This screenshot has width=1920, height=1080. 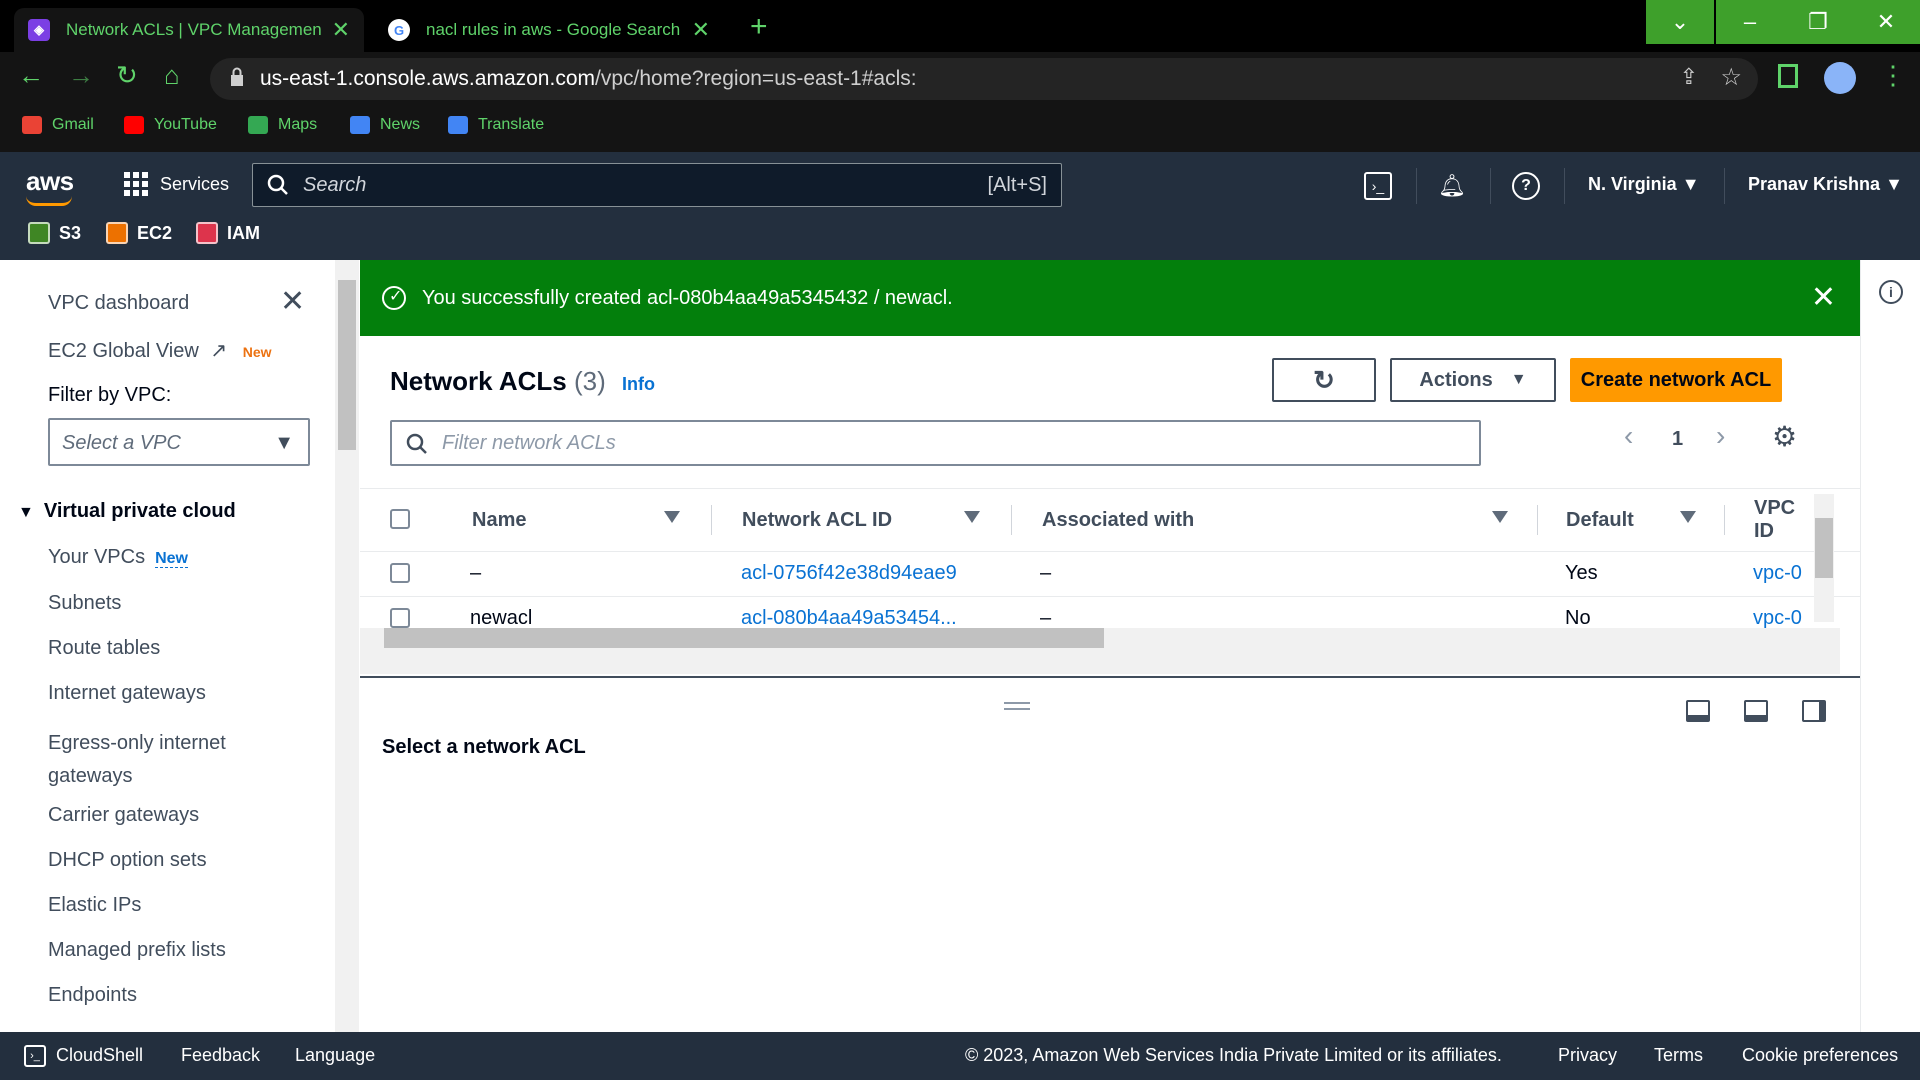 I want to click on resize-handle-icon, so click(x=1017, y=706).